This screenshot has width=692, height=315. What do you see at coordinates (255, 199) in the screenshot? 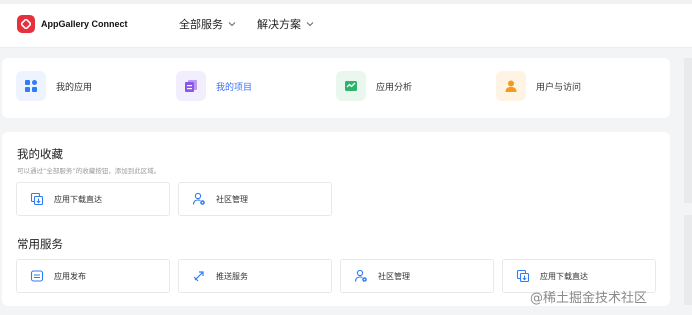
I see `favorite-community-management: 社区管理` at bounding box center [255, 199].